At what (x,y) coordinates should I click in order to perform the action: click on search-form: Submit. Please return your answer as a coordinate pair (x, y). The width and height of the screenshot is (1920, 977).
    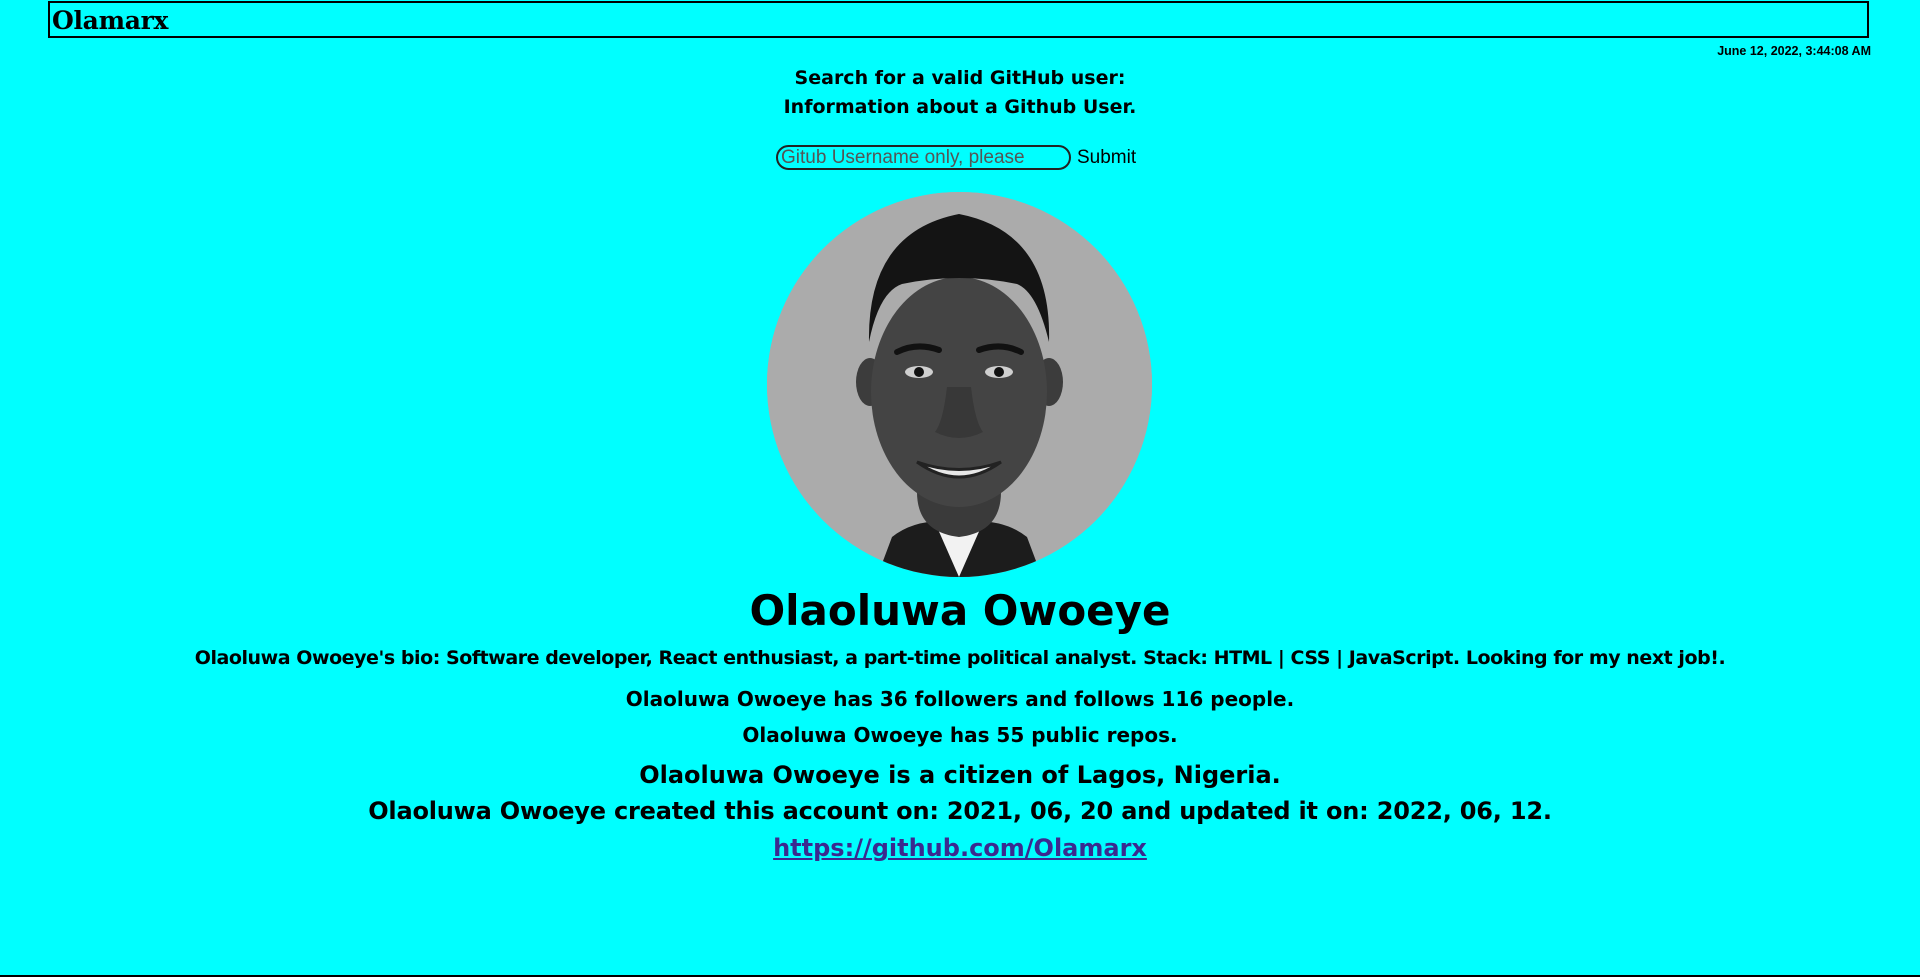
    Looking at the image, I should click on (956, 157).